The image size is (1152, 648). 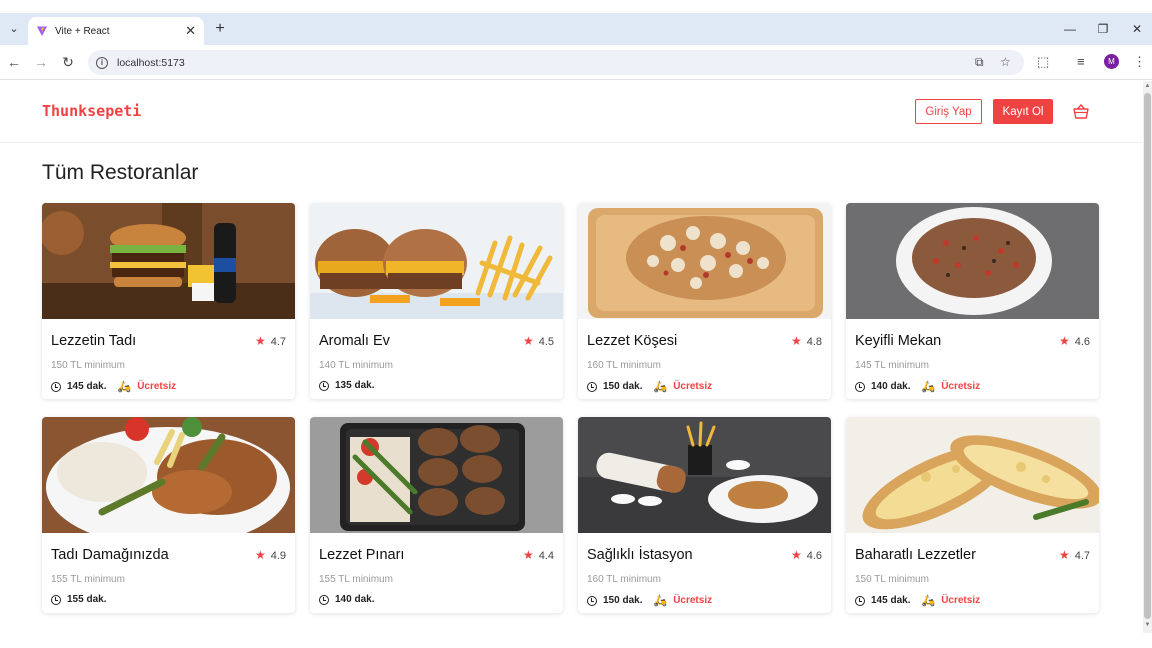 What do you see at coordinates (346, 599) in the screenshot?
I see `delivery-meta: 140 dak.` at bounding box center [346, 599].